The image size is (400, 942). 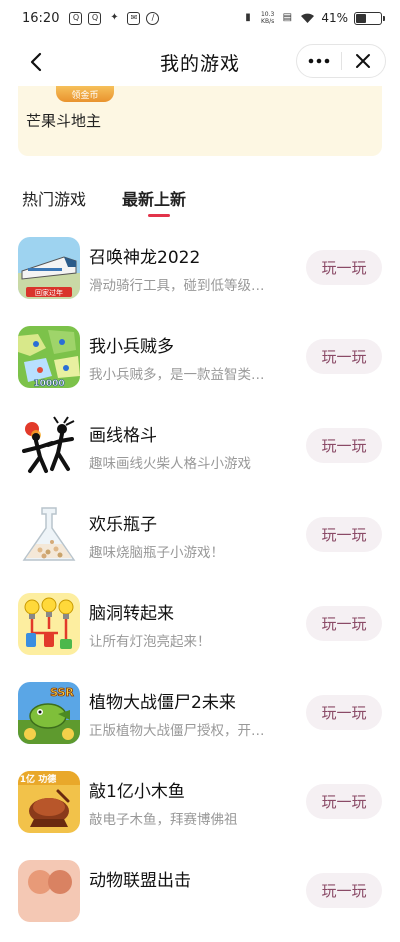 What do you see at coordinates (49, 891) in the screenshot?
I see `animal-game-icon` at bounding box center [49, 891].